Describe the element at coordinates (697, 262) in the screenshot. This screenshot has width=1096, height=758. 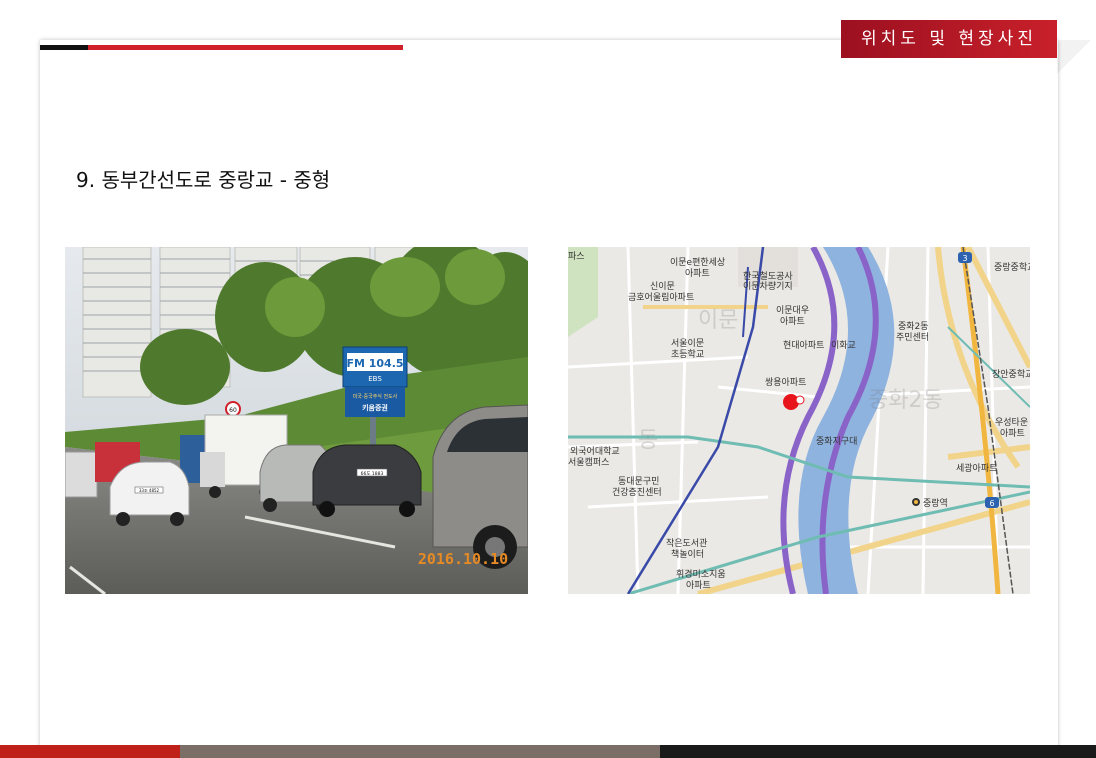
I see `map-label: 이문e편한세상` at that location.